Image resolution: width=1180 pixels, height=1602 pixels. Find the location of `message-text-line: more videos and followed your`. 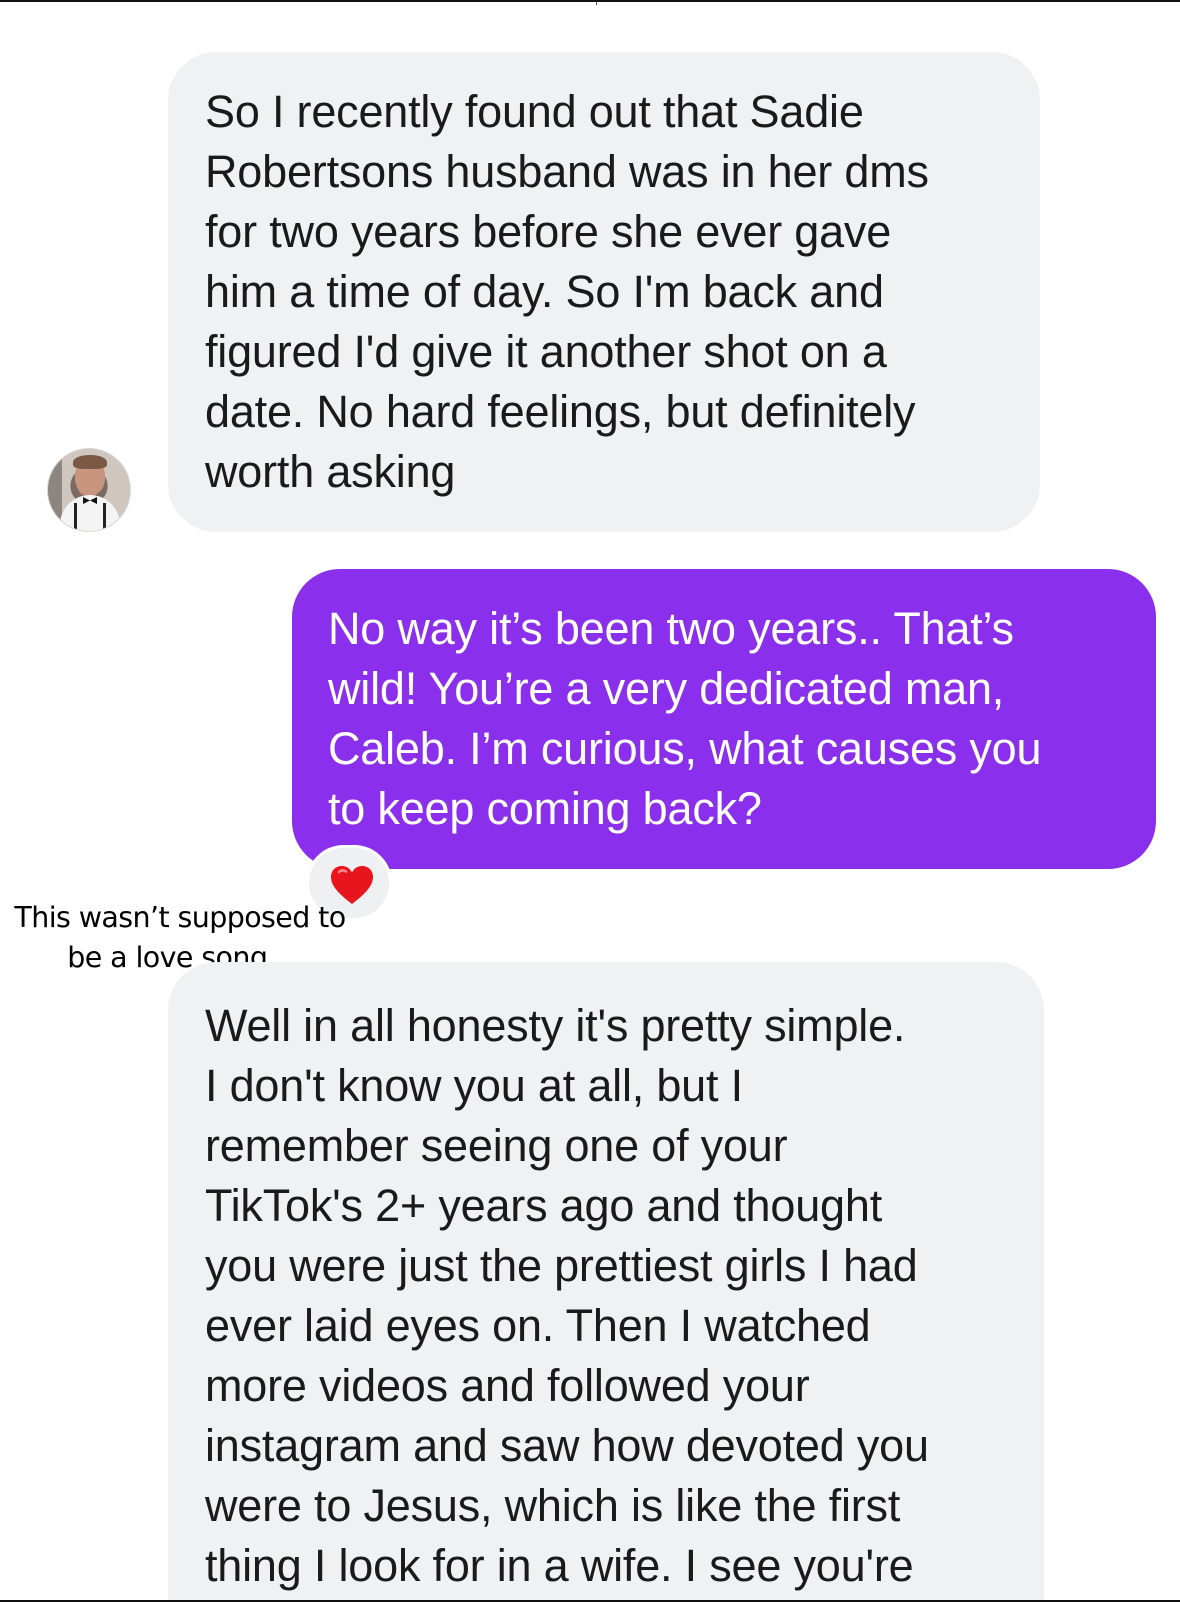

message-text-line: more videos and followed your is located at coordinates (507, 1385).